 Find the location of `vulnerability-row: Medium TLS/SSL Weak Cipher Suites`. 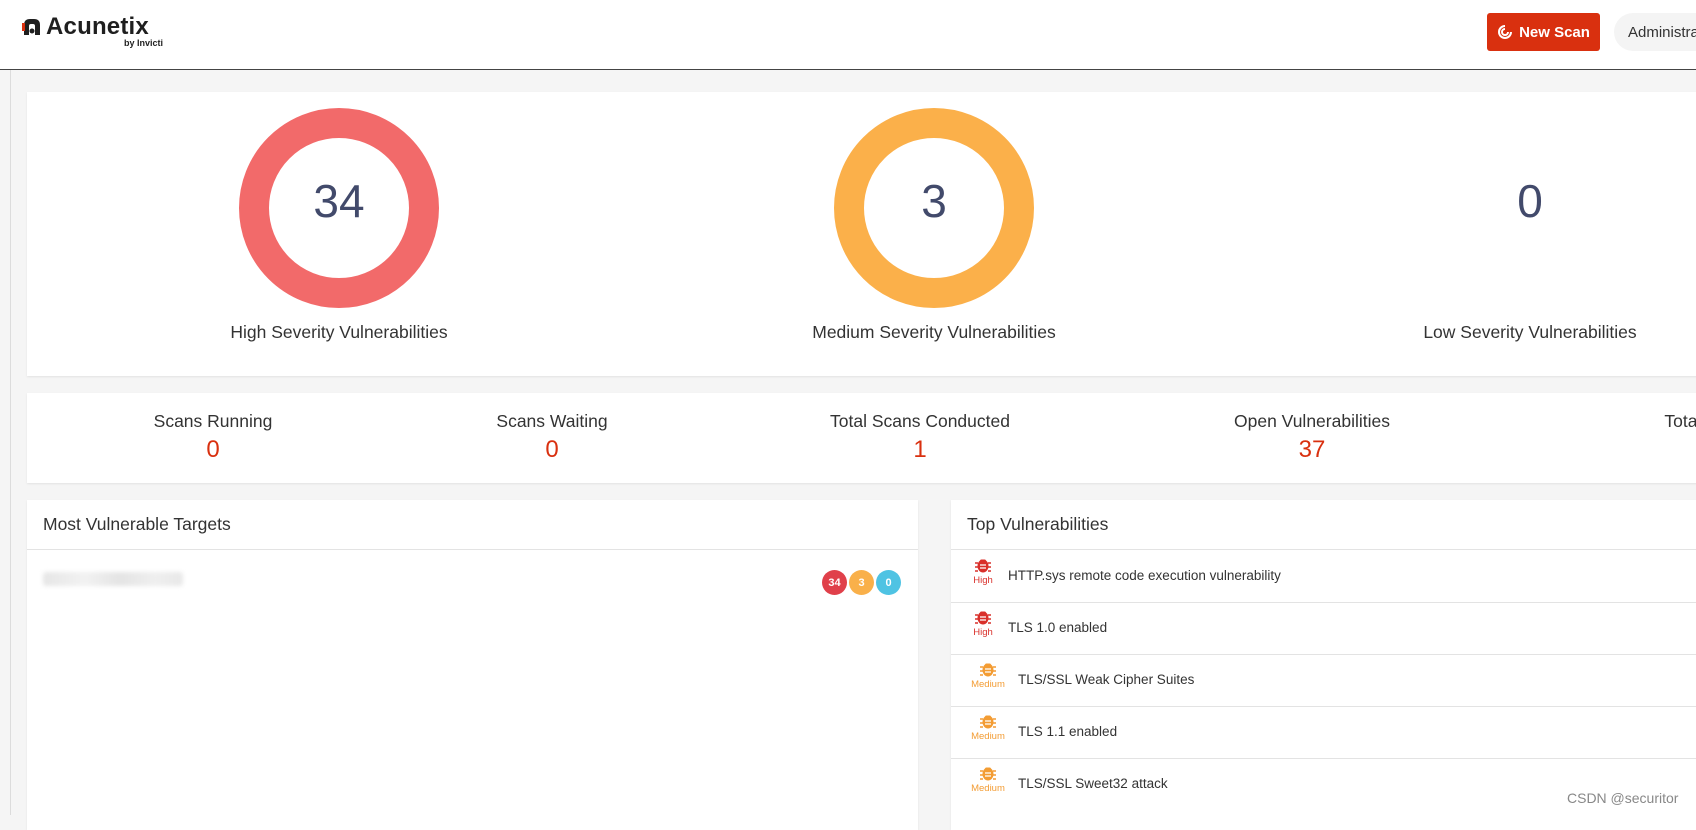

vulnerability-row: Medium TLS/SSL Weak Cipher Suites is located at coordinates (1323, 680).